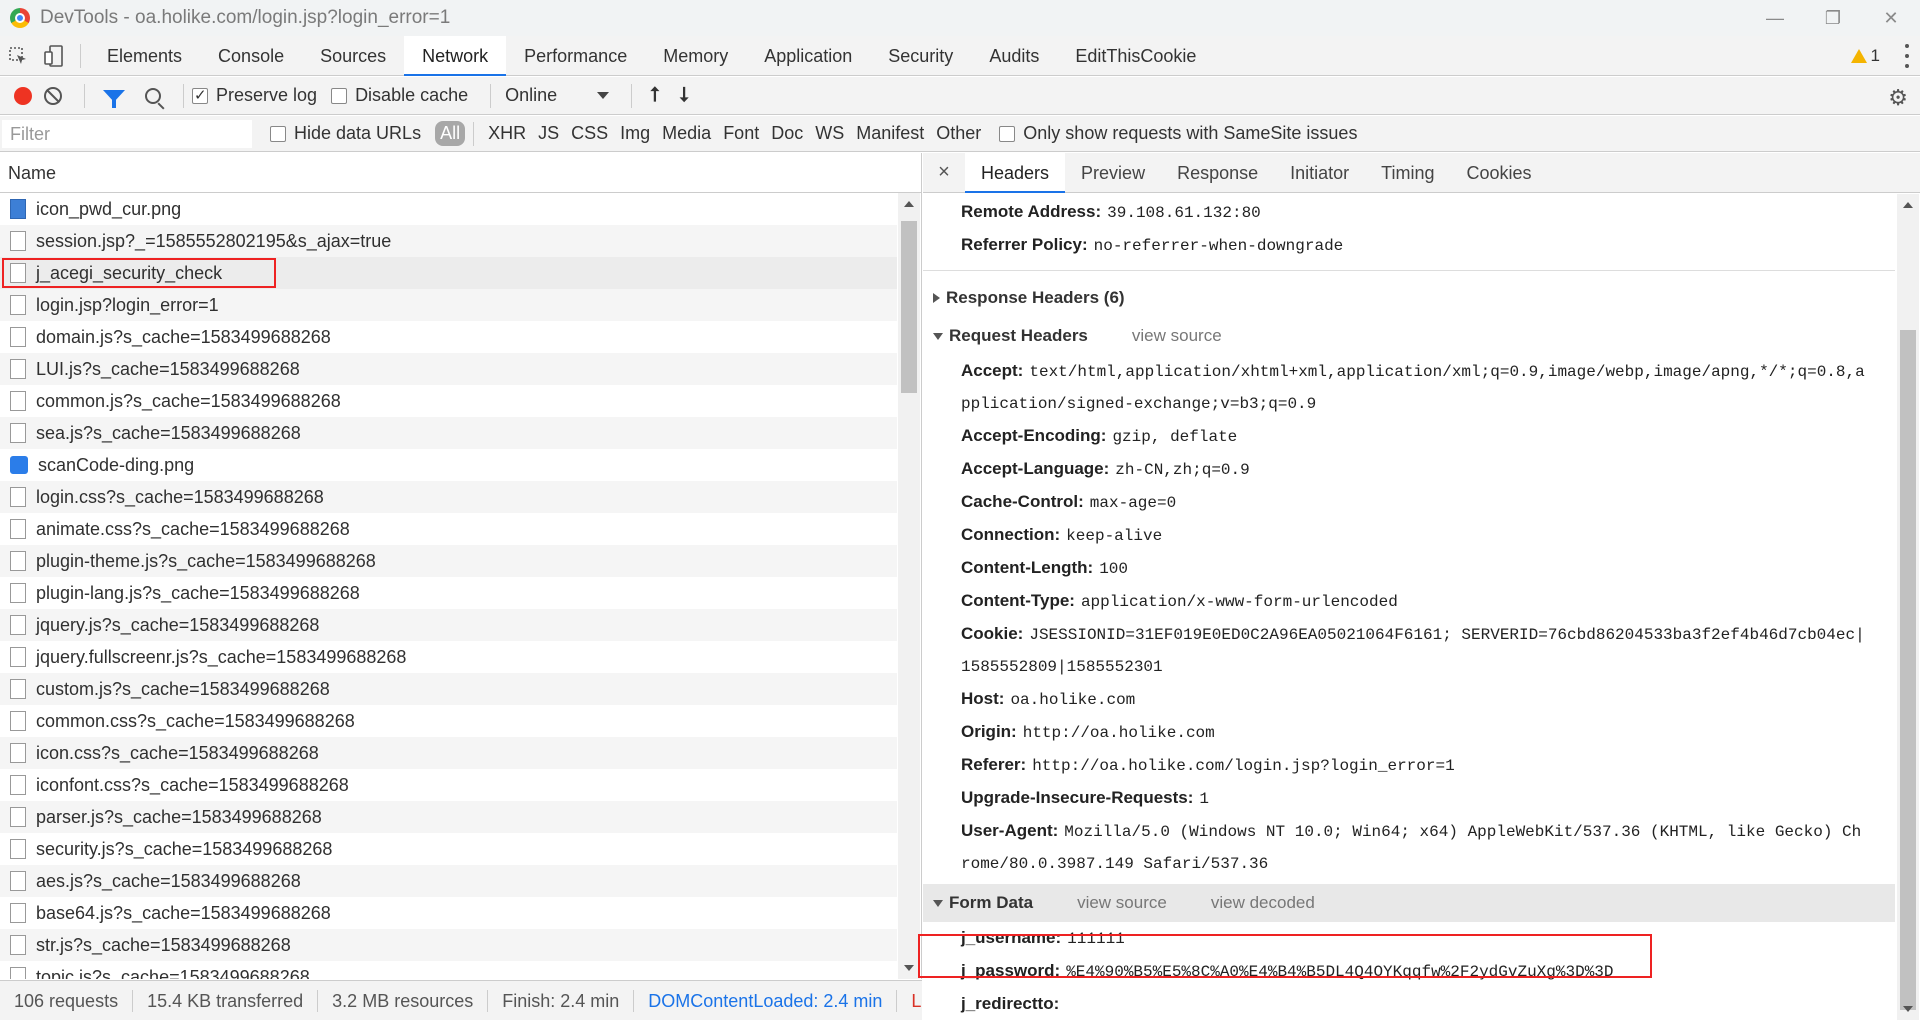 Image resolution: width=1920 pixels, height=1020 pixels. I want to click on close-window-button: ✕, so click(1891, 18).